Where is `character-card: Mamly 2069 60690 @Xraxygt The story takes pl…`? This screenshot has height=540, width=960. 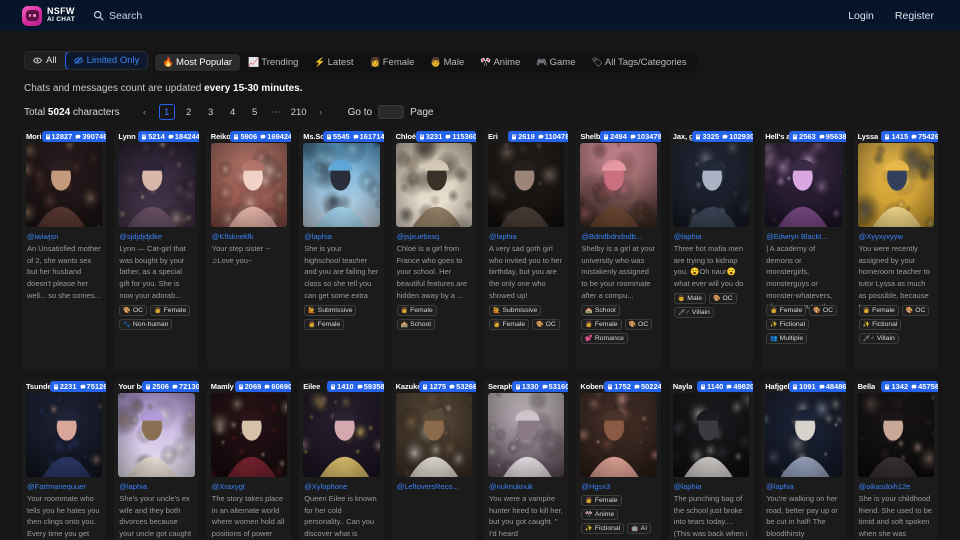 character-card: Mamly 2069 60690 @Xraxygt The story takes pl… is located at coordinates (249, 459).